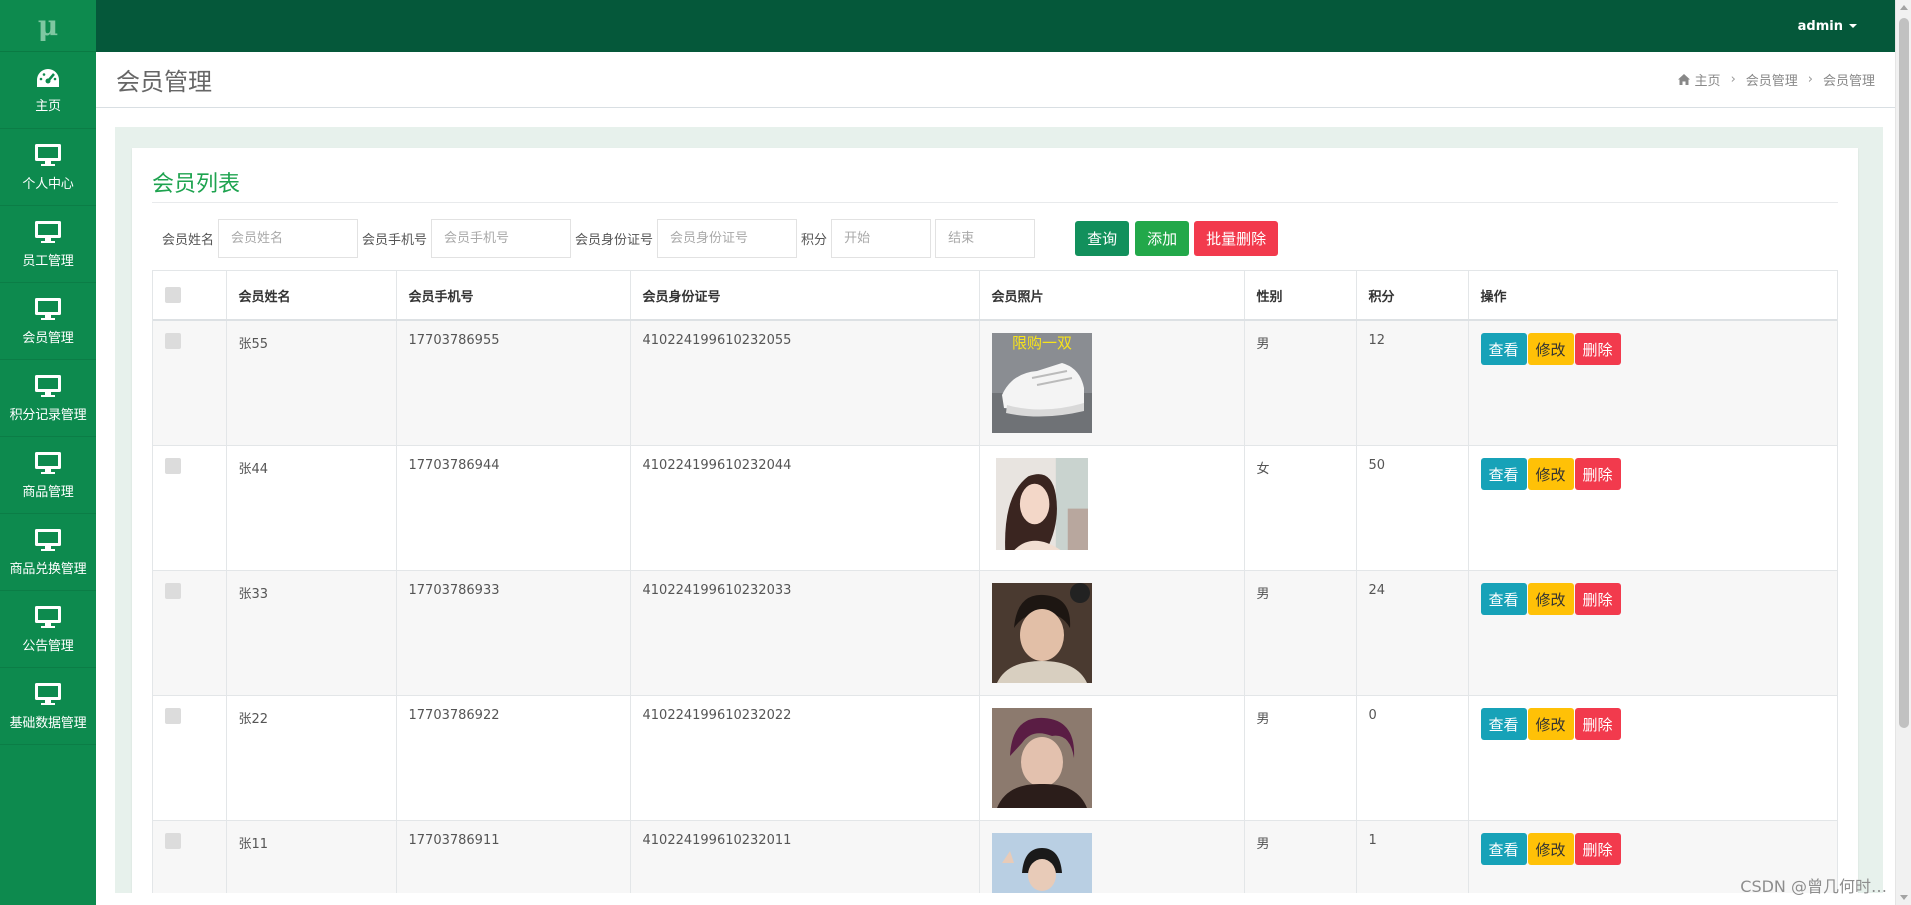  I want to click on breadcrumb-label: 主页, so click(1707, 81).